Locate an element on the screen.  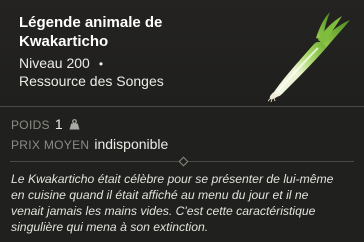
price-value: indisponible is located at coordinates (131, 144).